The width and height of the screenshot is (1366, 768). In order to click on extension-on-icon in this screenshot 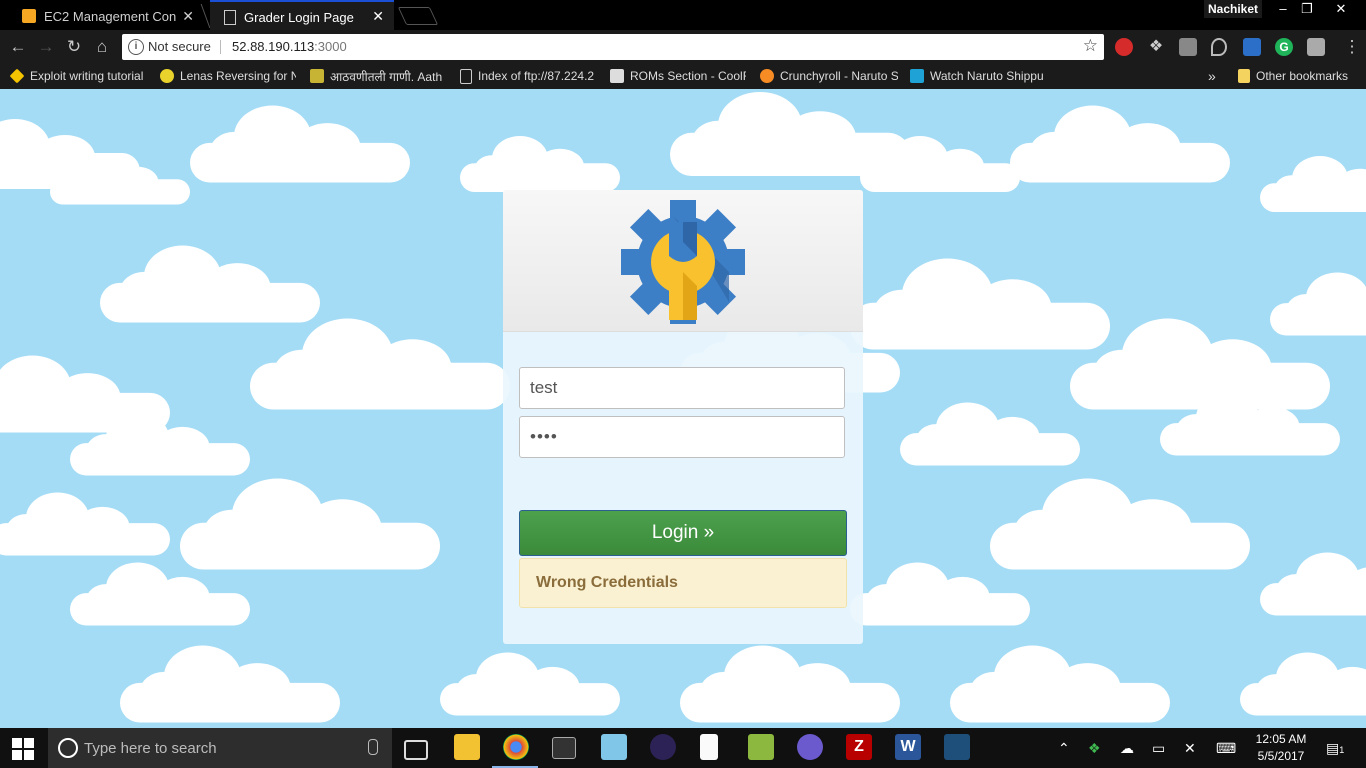, I will do `click(1252, 47)`.